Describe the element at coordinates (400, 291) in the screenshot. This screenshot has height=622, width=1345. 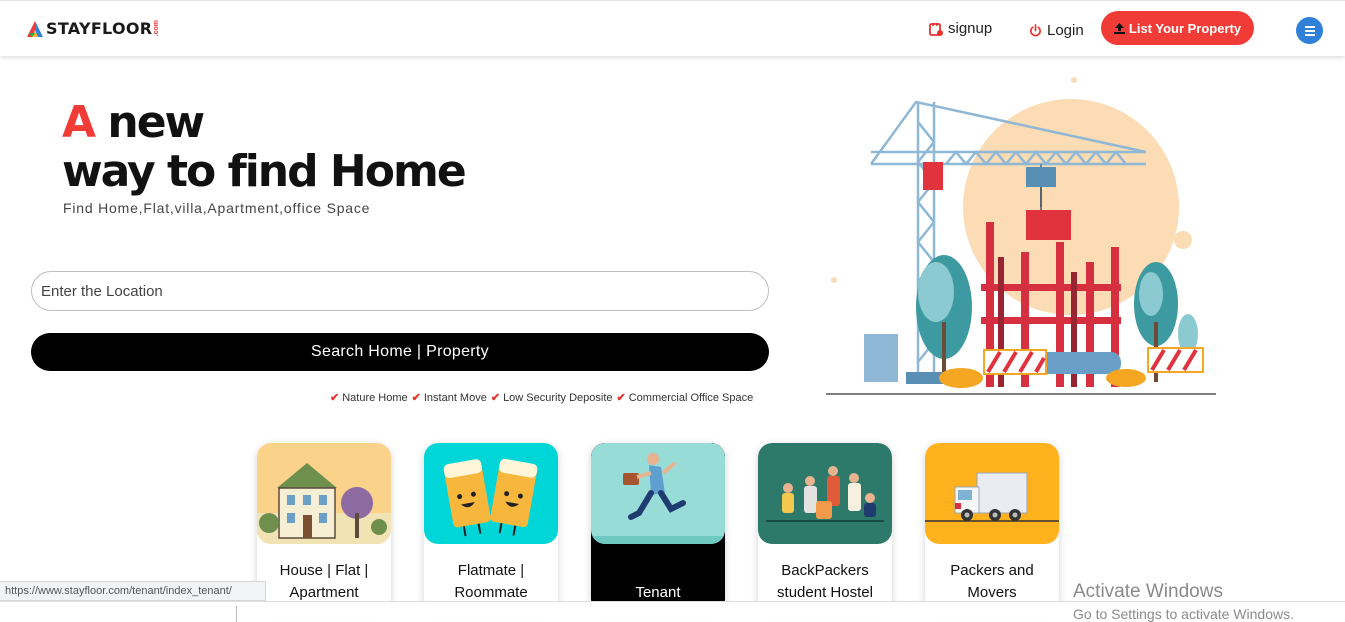
I see `location-search-input` at that location.